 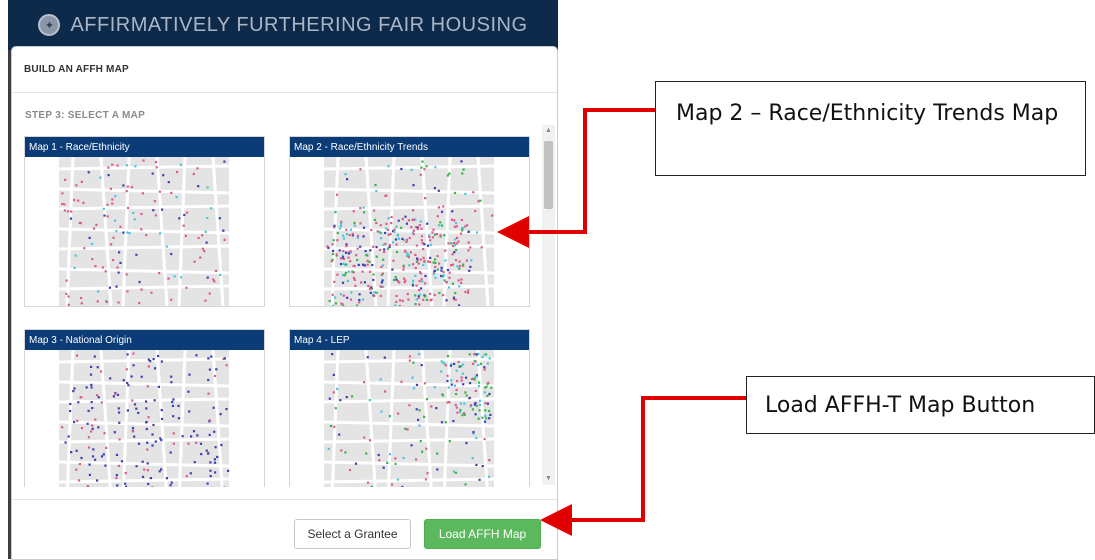 I want to click on callout-map2: Map 2 – Race/Ethnicity Trends Map, so click(x=870, y=128).